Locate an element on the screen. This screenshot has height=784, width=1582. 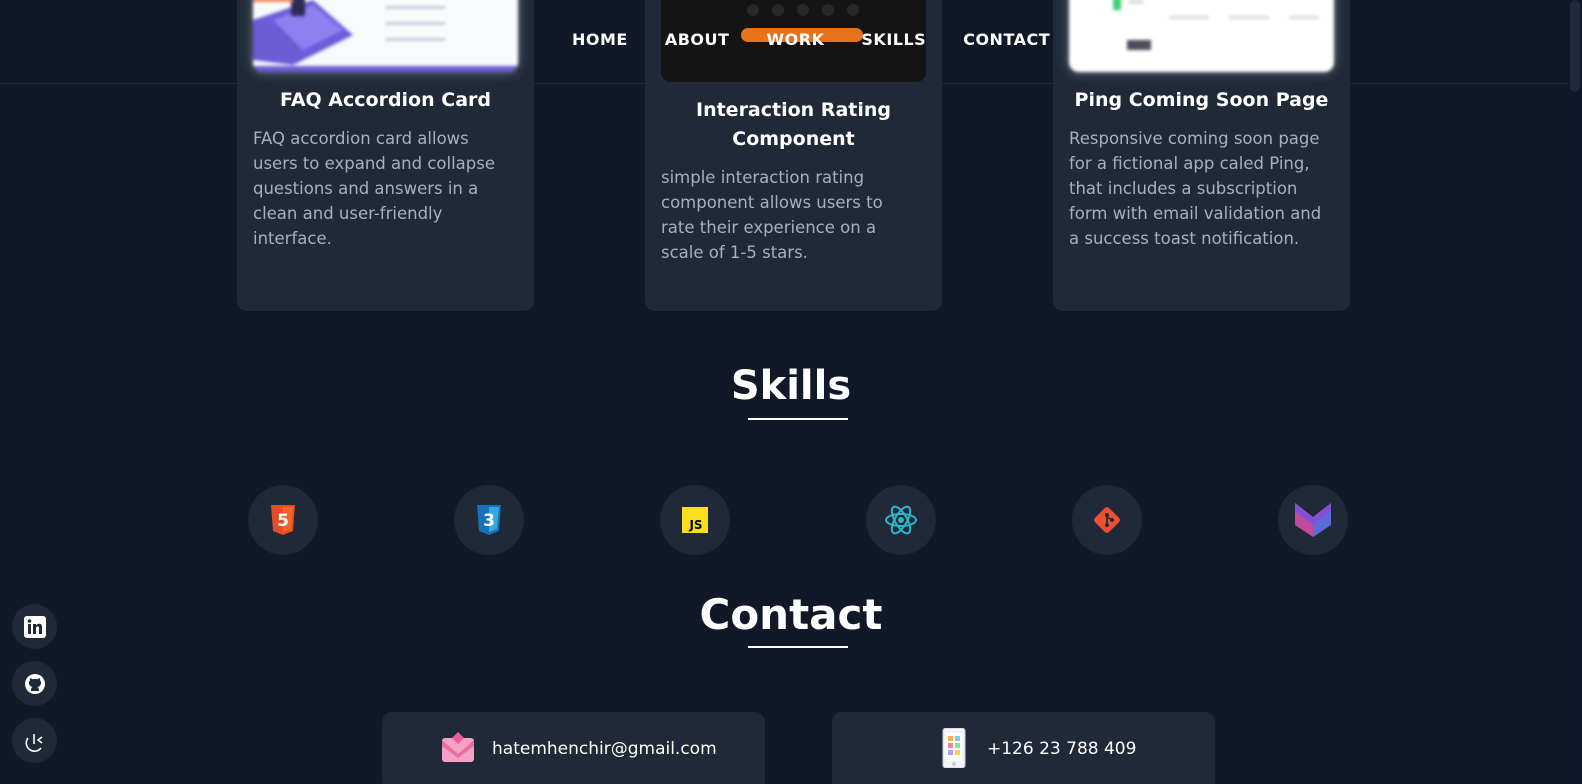
project-title: FAQ Accordion Card is located at coordinates (385, 100).